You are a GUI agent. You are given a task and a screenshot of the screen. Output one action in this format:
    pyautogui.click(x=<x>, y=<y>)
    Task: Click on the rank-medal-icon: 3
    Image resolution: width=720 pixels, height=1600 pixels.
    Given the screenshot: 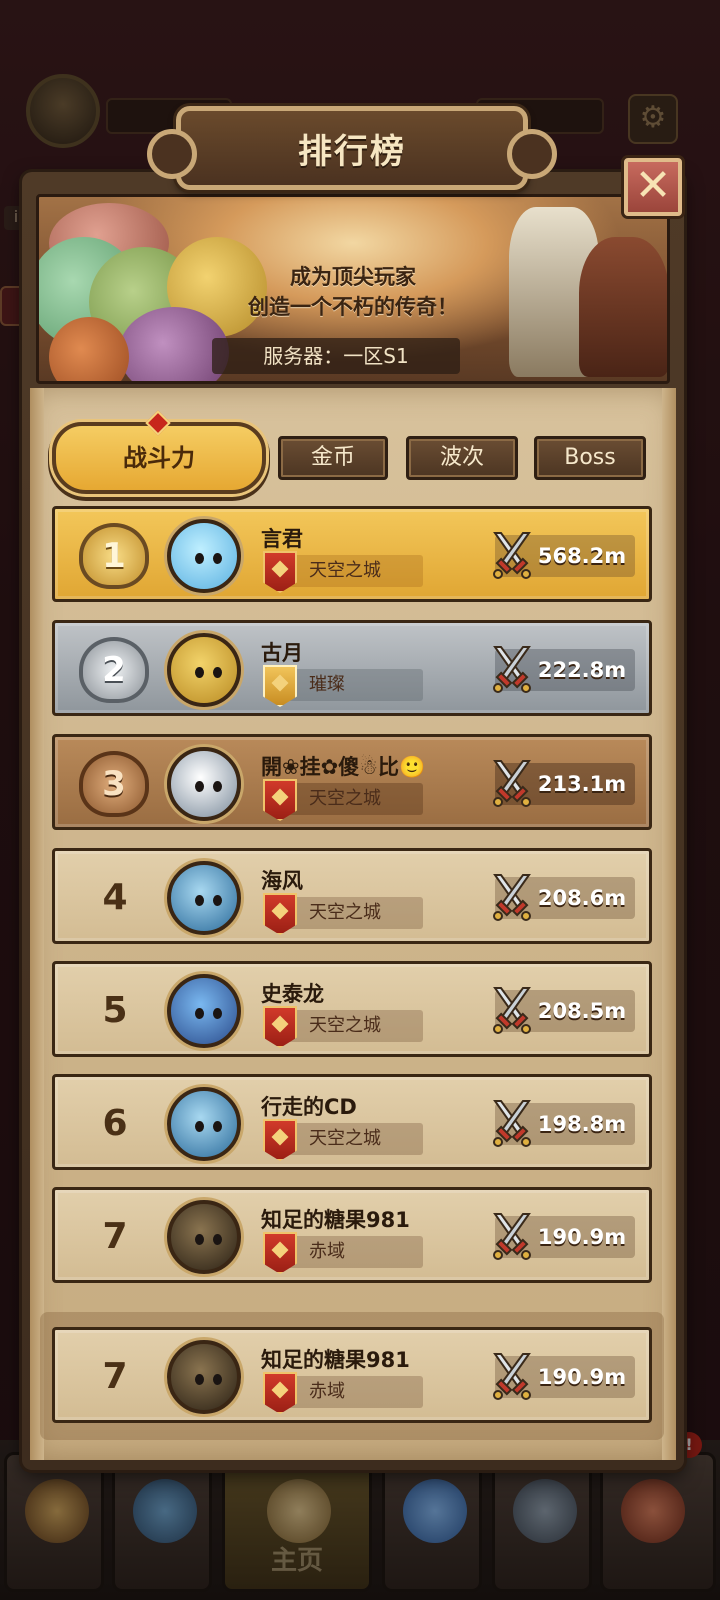 What is the action you would take?
    pyautogui.click(x=114, y=784)
    